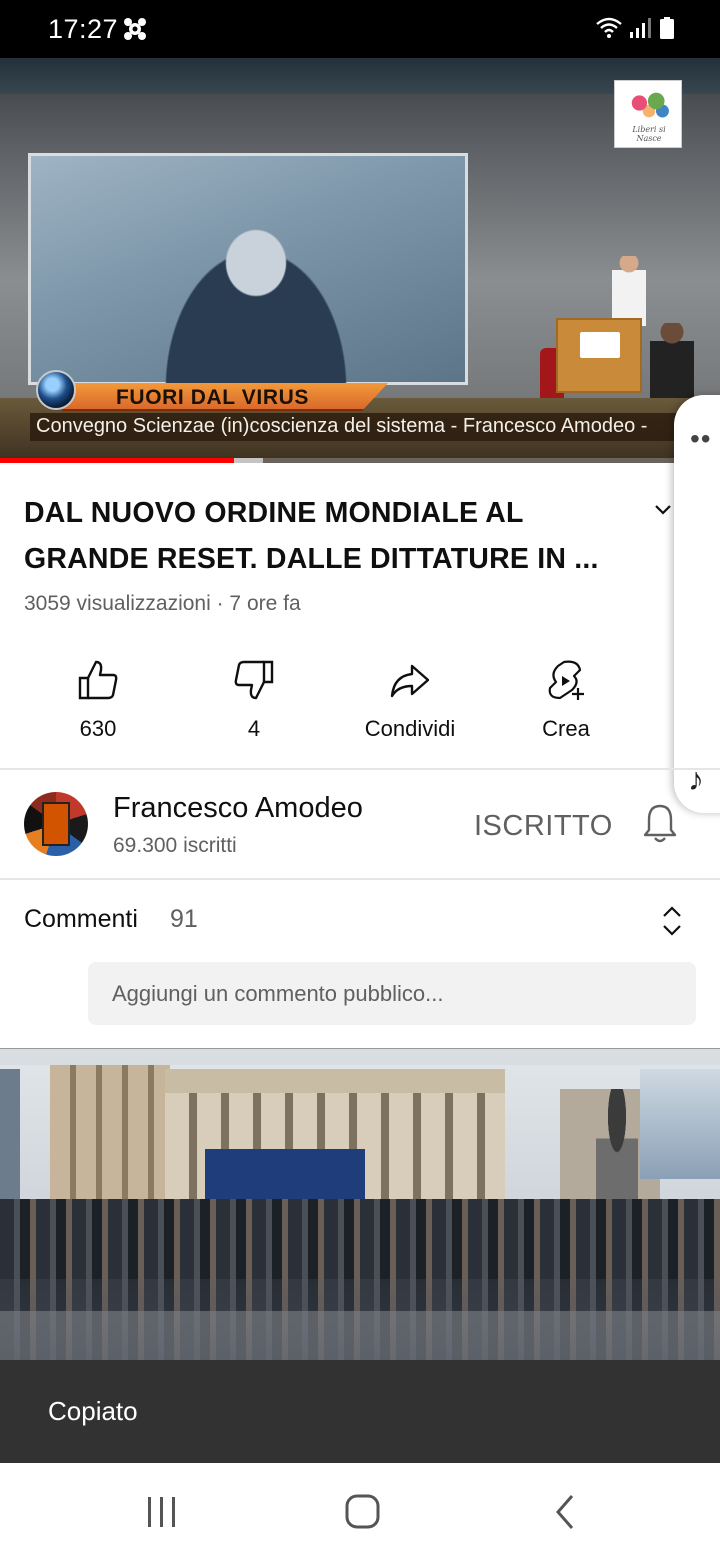 The height and width of the screenshot is (1560, 720). Describe the element at coordinates (254, 680) in the screenshot. I see `thumbs-down-icon` at that location.